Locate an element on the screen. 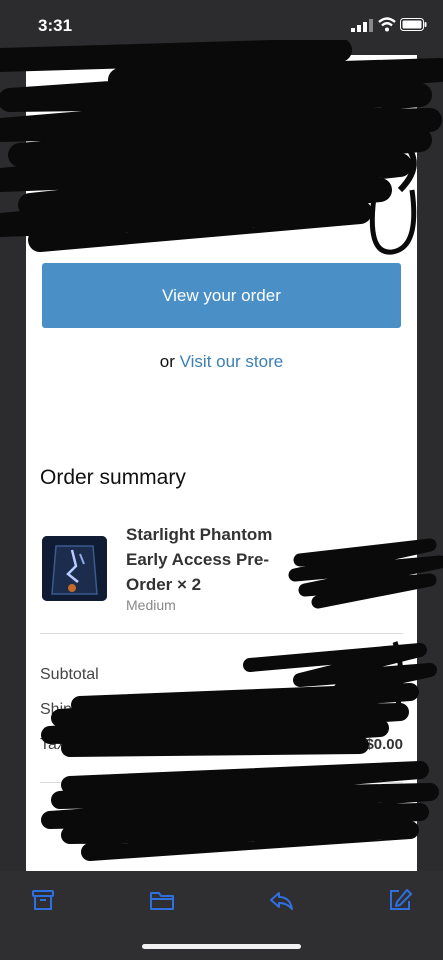 This screenshot has width=443, height=960. store-prefix: or is located at coordinates (167, 361).